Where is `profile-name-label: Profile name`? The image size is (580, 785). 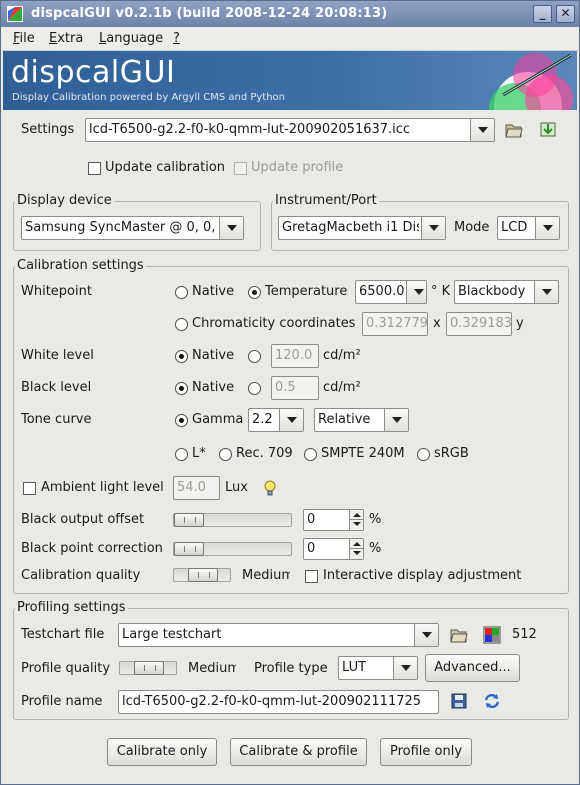 profile-name-label: Profile name is located at coordinates (62, 701).